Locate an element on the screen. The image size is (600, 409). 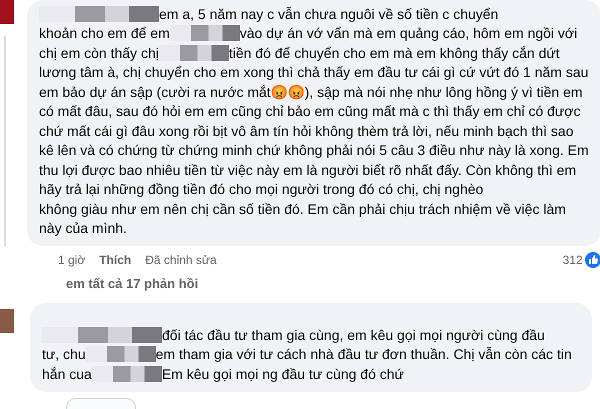
comment-text: không giàu như em nên chị cần số tiền đó. Em cần phải chịu trách nhiệm về việc làm is located at coordinates (302, 208).